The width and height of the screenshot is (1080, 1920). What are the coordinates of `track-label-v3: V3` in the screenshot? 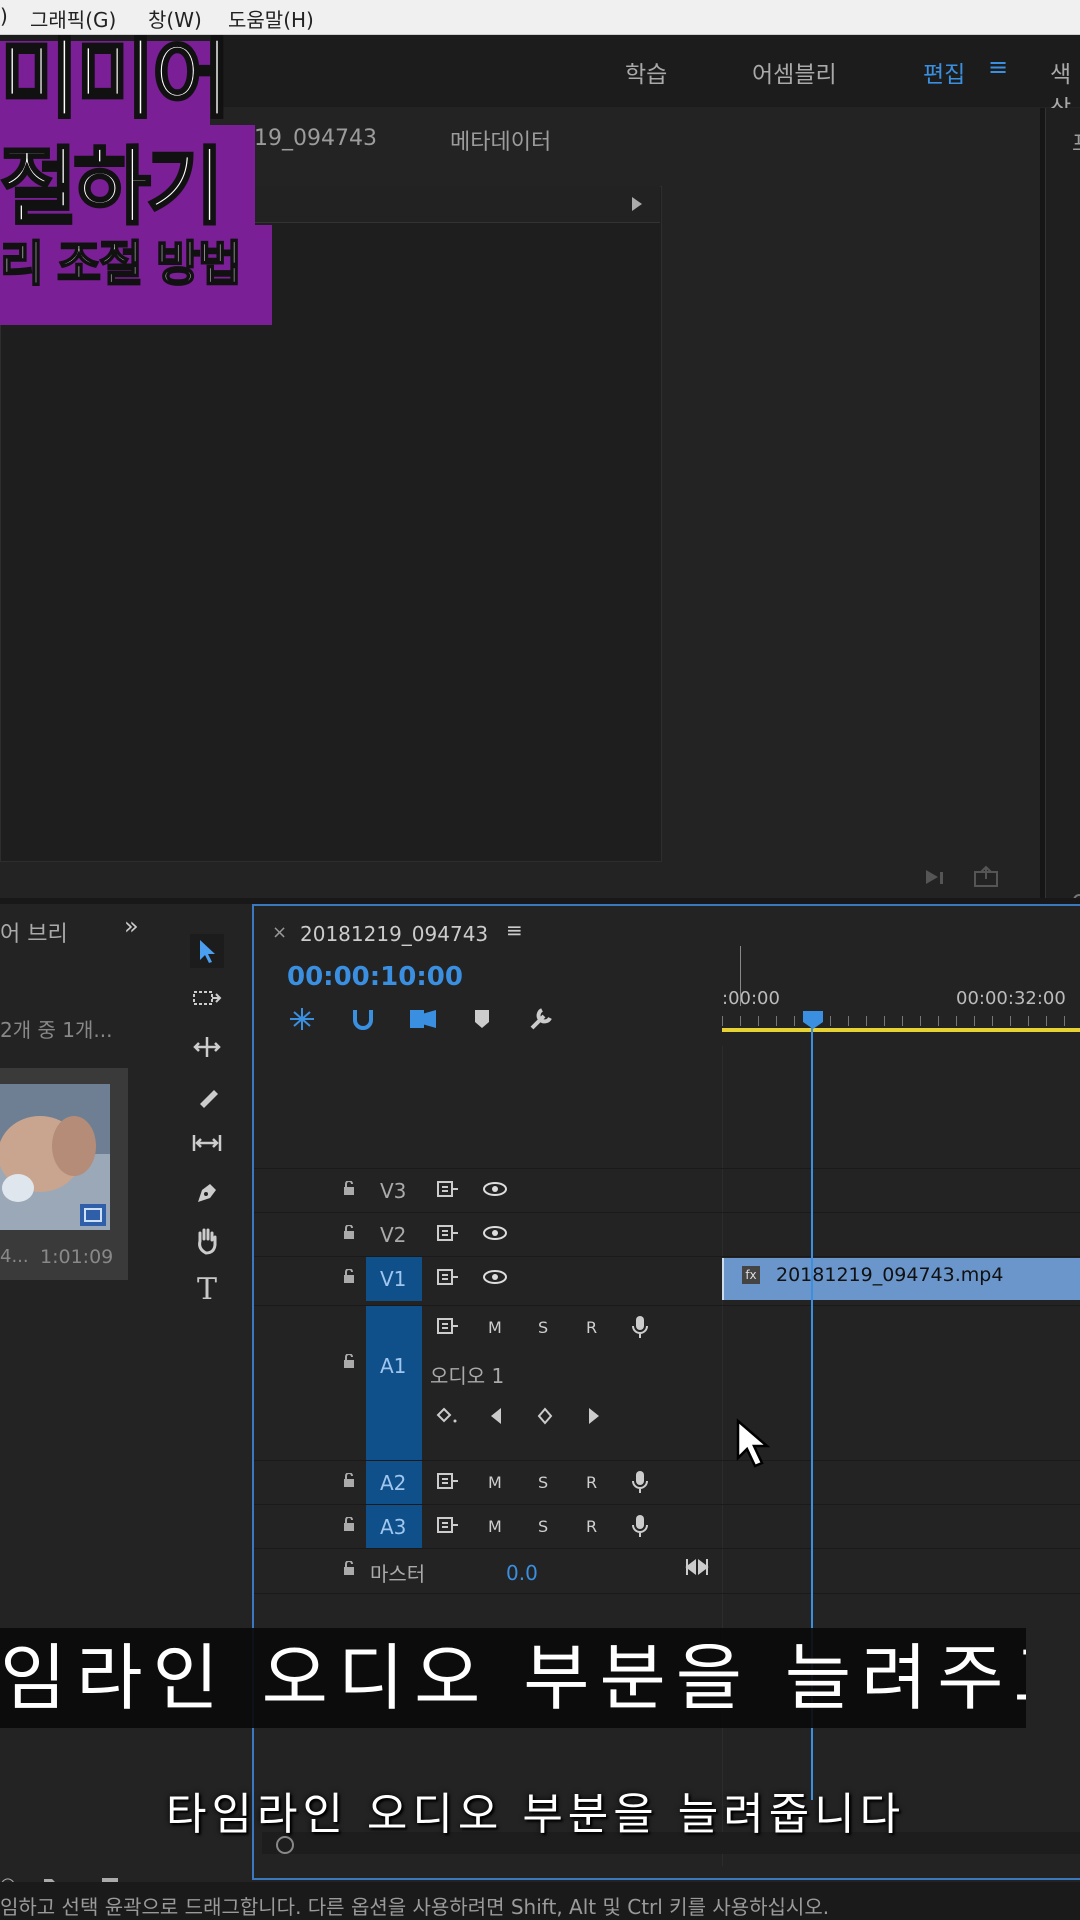 It's located at (393, 1191).